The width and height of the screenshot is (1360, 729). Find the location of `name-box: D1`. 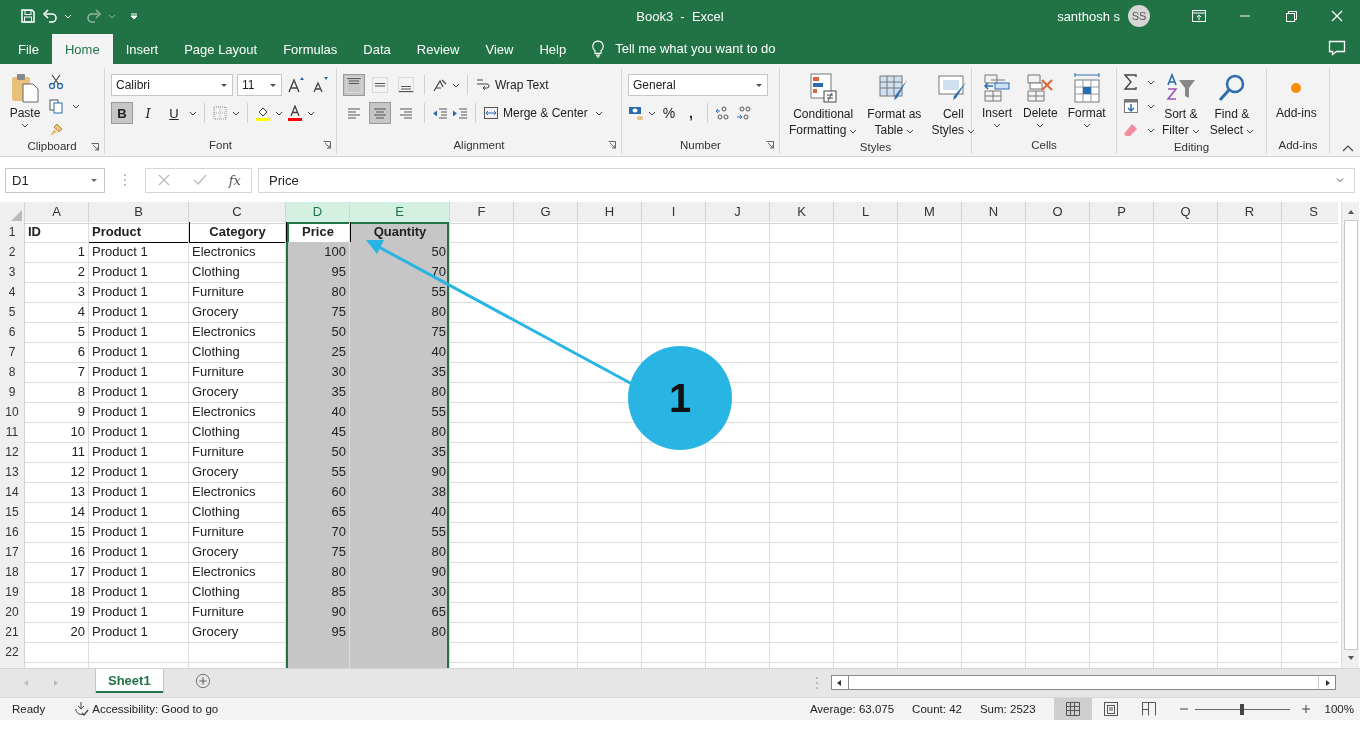

name-box: D1 is located at coordinates (55, 180).